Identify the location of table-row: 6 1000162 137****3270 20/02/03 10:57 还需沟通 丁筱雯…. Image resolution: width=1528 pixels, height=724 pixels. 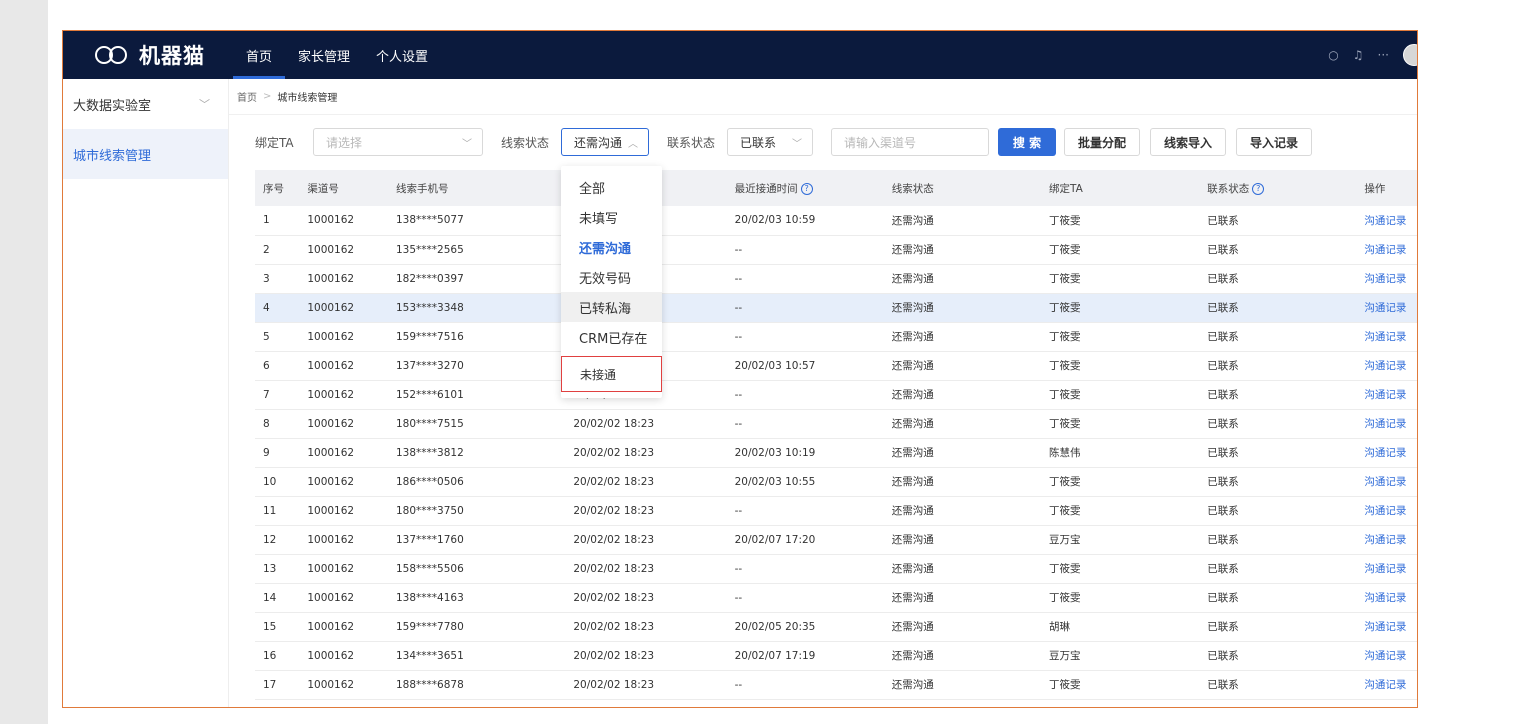
(836, 365).